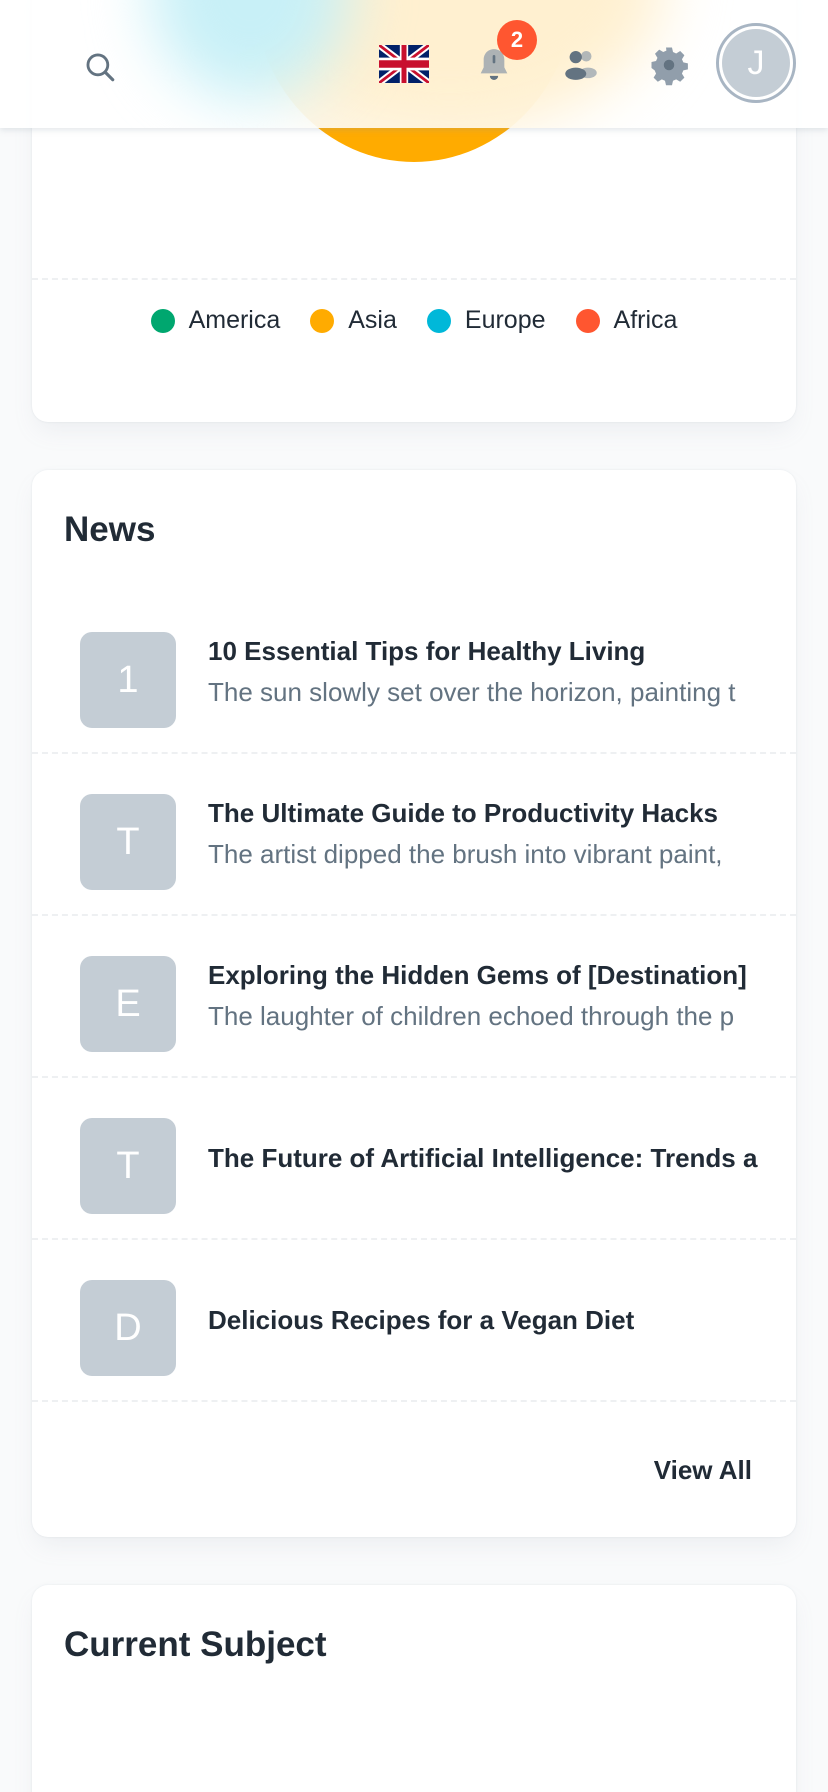  What do you see at coordinates (195, 1644) in the screenshot?
I see `card-title: Current Subject` at bounding box center [195, 1644].